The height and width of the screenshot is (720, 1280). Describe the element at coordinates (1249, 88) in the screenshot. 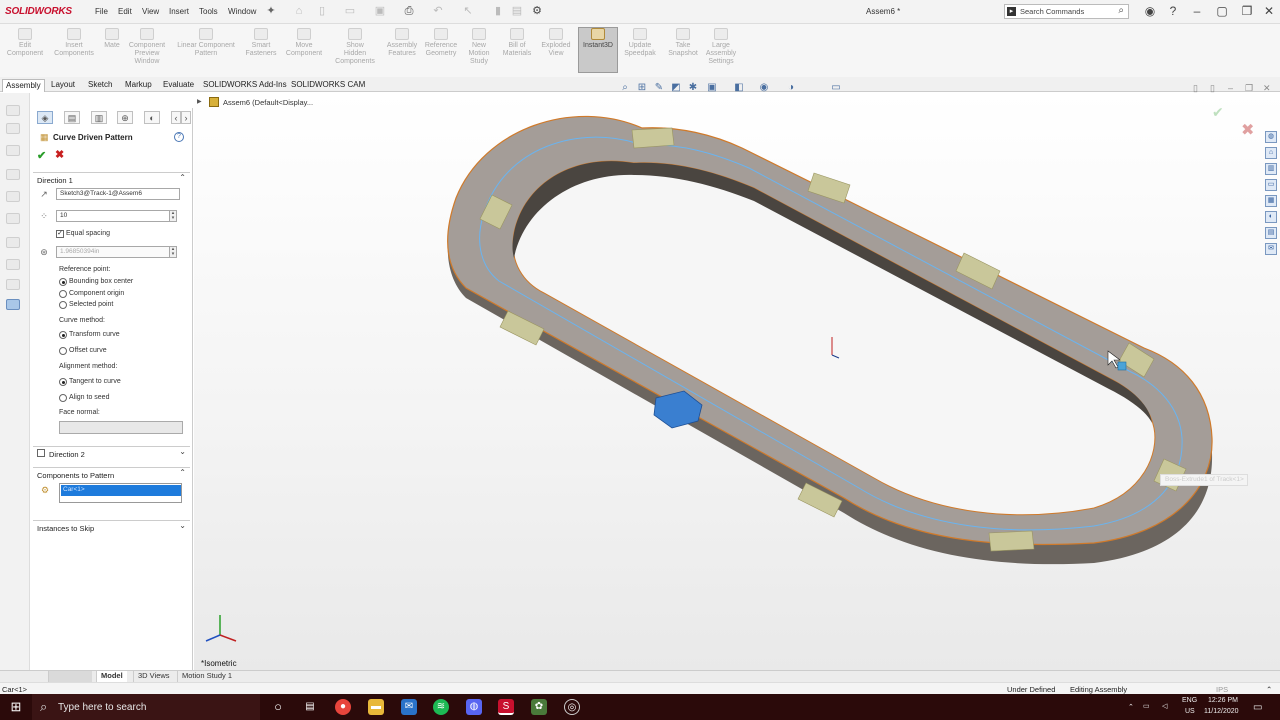

I see `doc-restore-icon: ❐` at that location.